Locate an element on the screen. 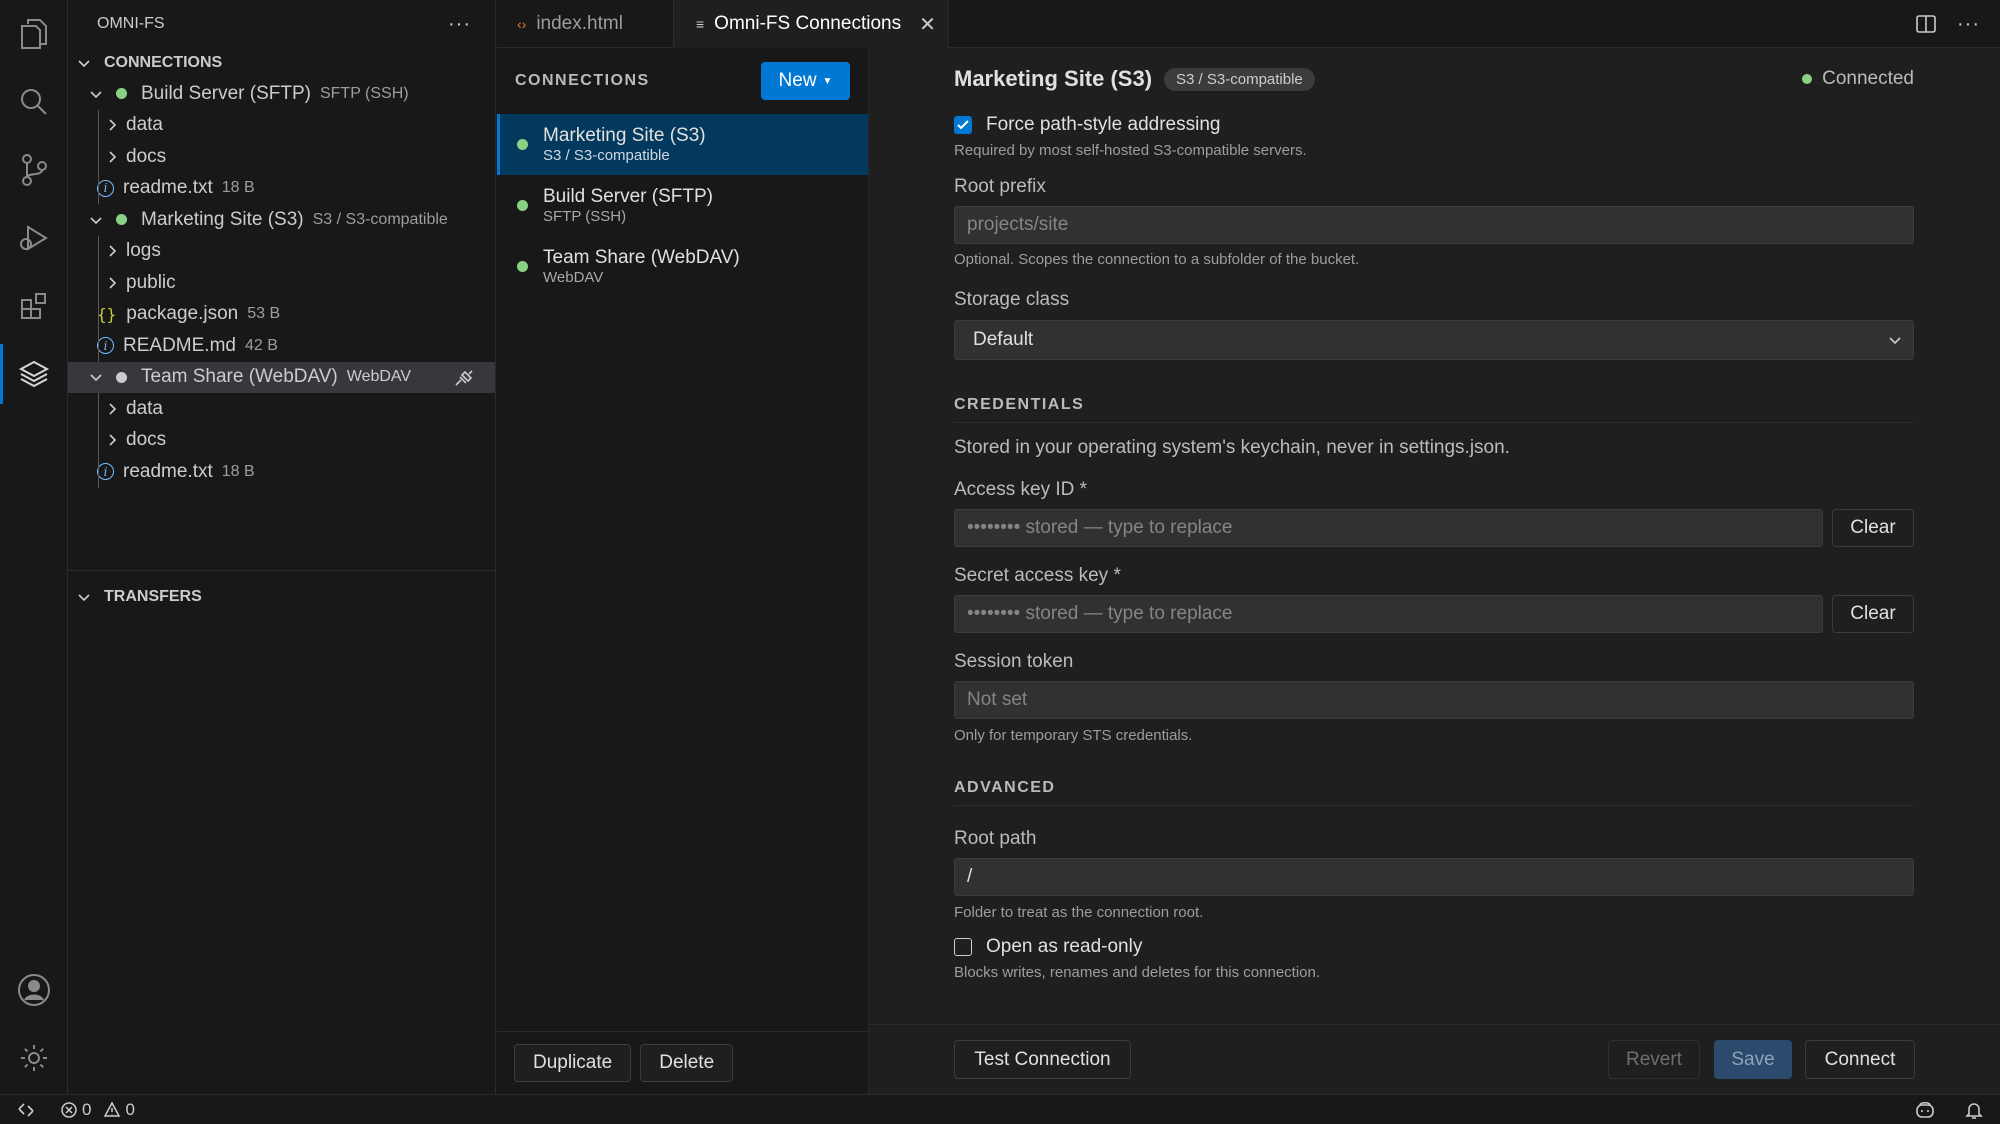 This screenshot has width=2000, height=1124. delete-button: Delete is located at coordinates (687, 1063).